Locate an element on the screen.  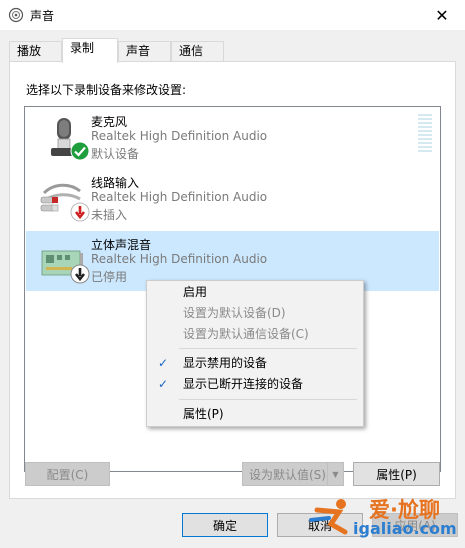
close-icon: ✕ is located at coordinates (442, 15).